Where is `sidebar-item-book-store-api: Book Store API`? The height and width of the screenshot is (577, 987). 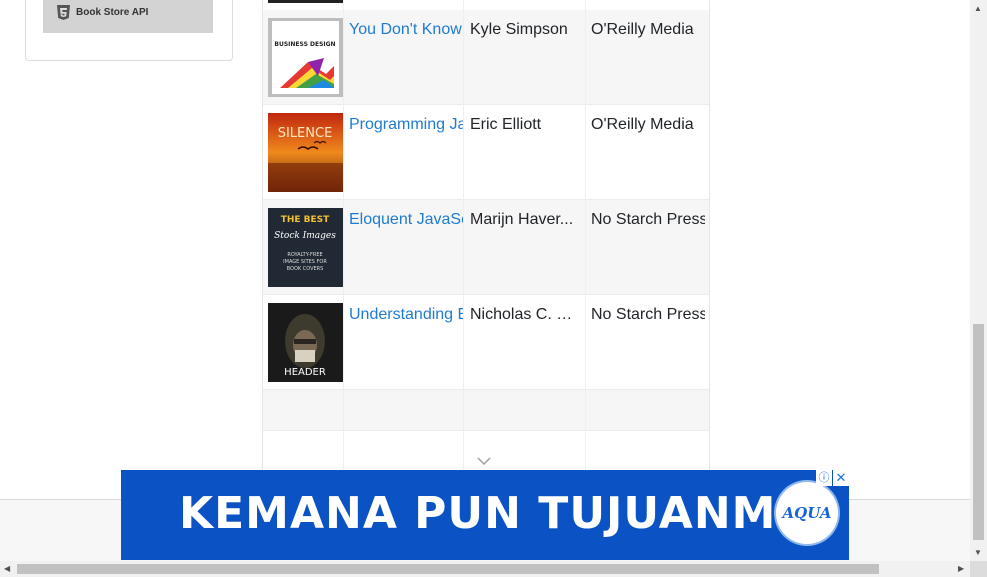
sidebar-item-book-store-api: Book Store API is located at coordinates (128, 16).